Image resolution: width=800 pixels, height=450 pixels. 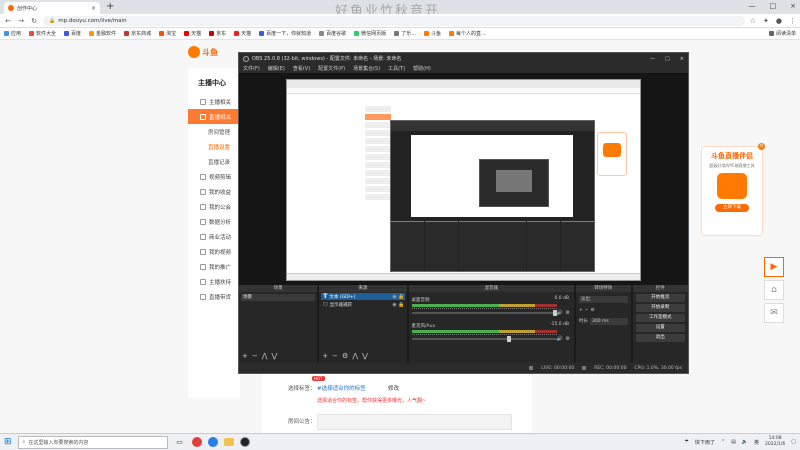 What do you see at coordinates (752, 6) in the screenshot?
I see `minimize-button: —` at bounding box center [752, 6].